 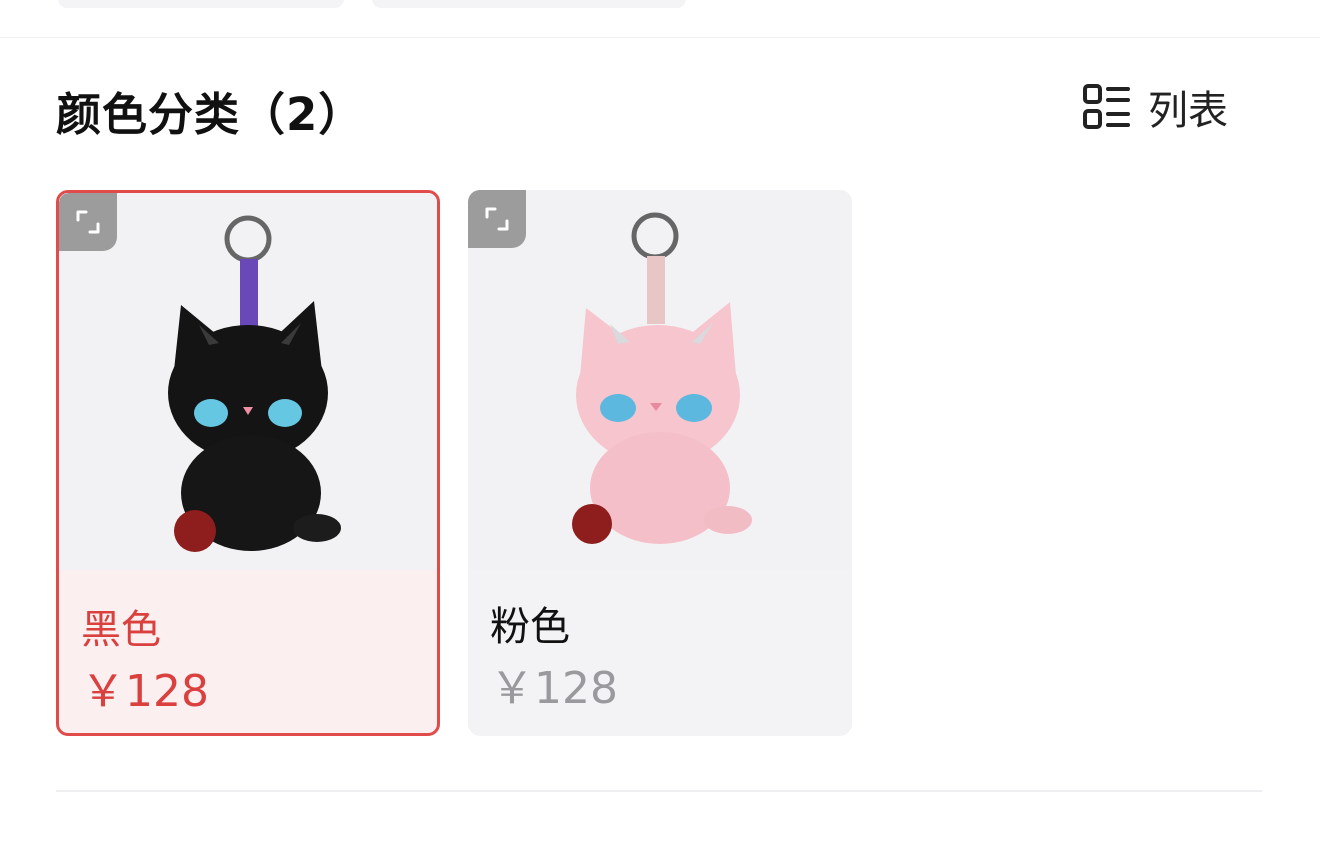 I want to click on product-image-pink, so click(x=660, y=380).